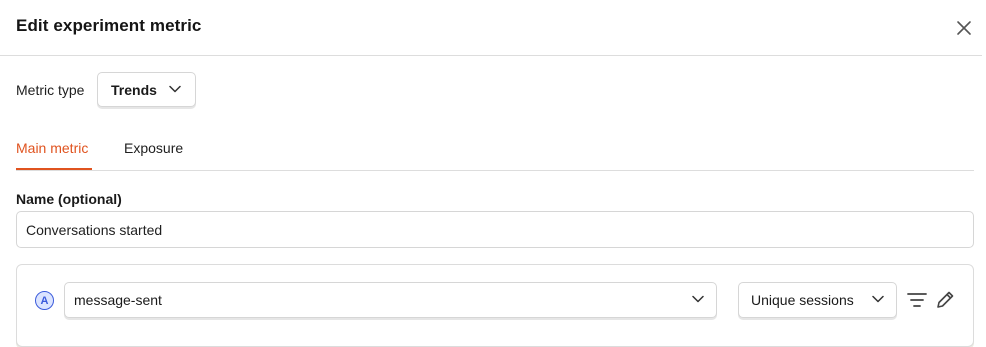 This screenshot has width=986, height=347. What do you see at coordinates (802, 300) in the screenshot?
I see `math-value: Unique sessions` at bounding box center [802, 300].